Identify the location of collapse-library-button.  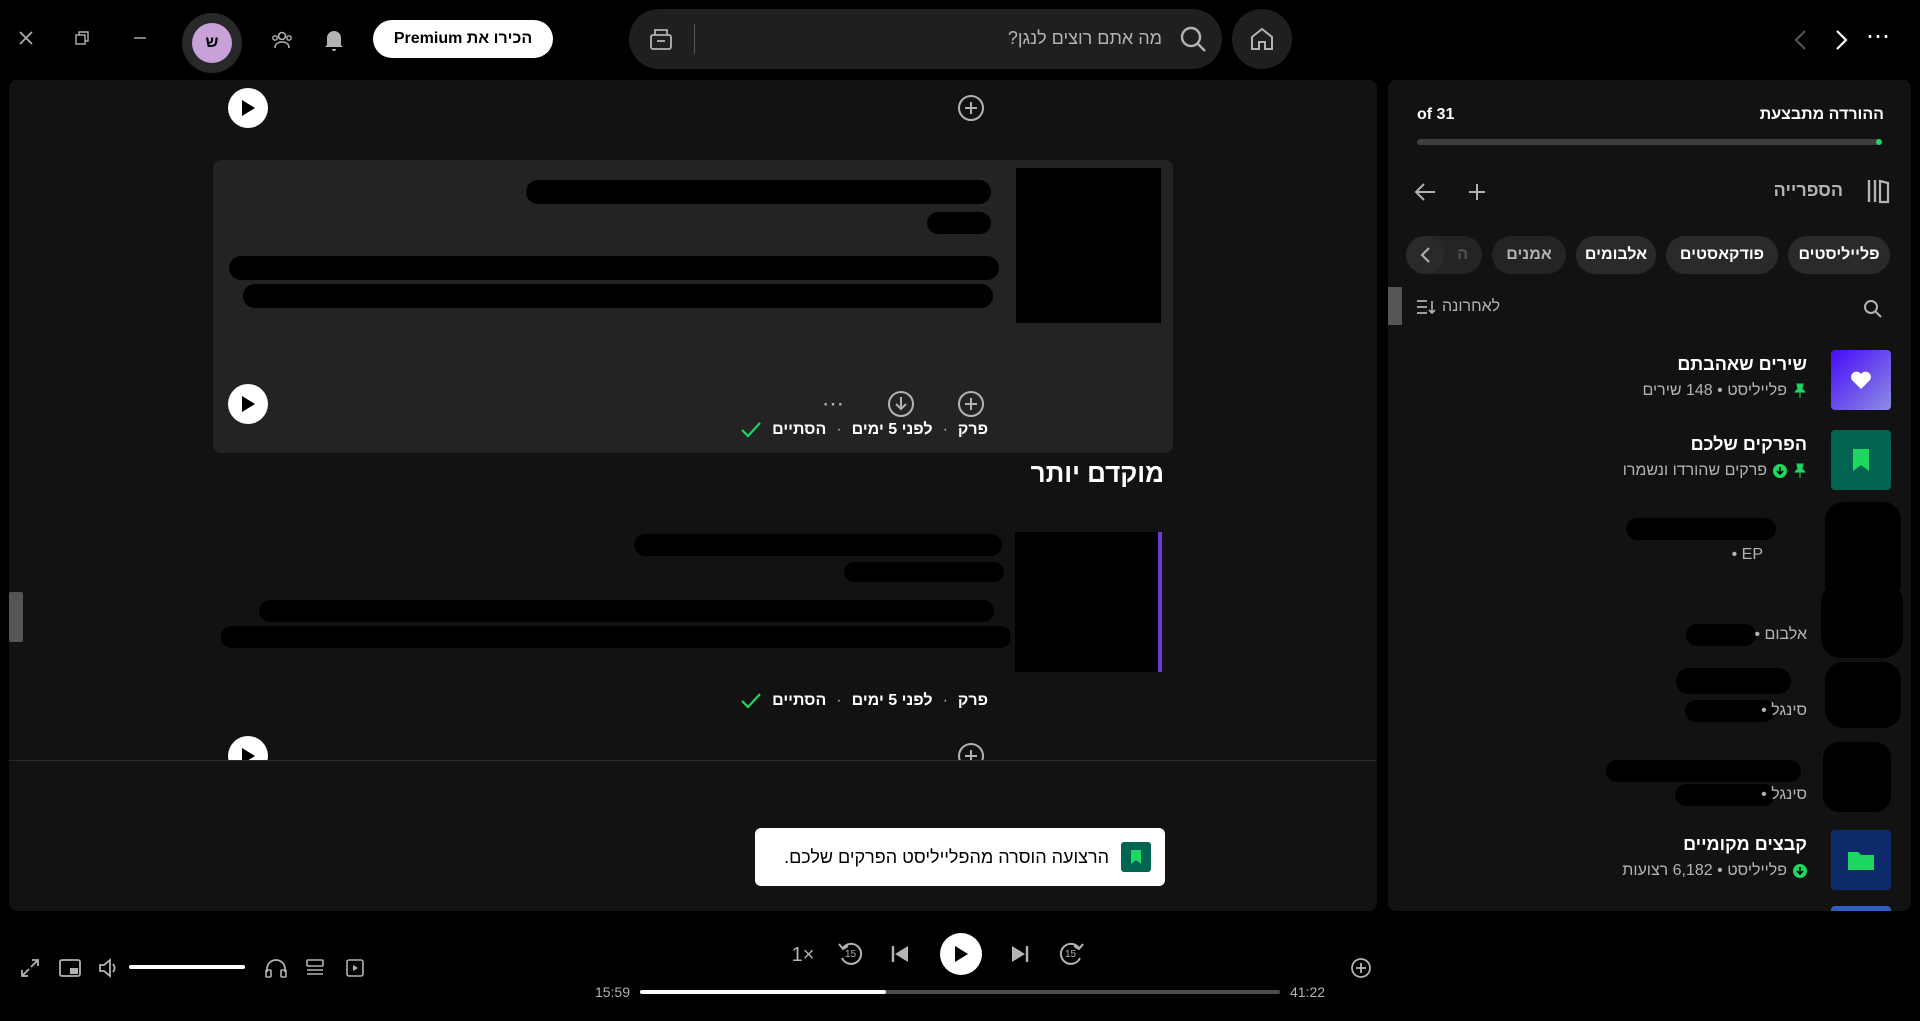
(1879, 191).